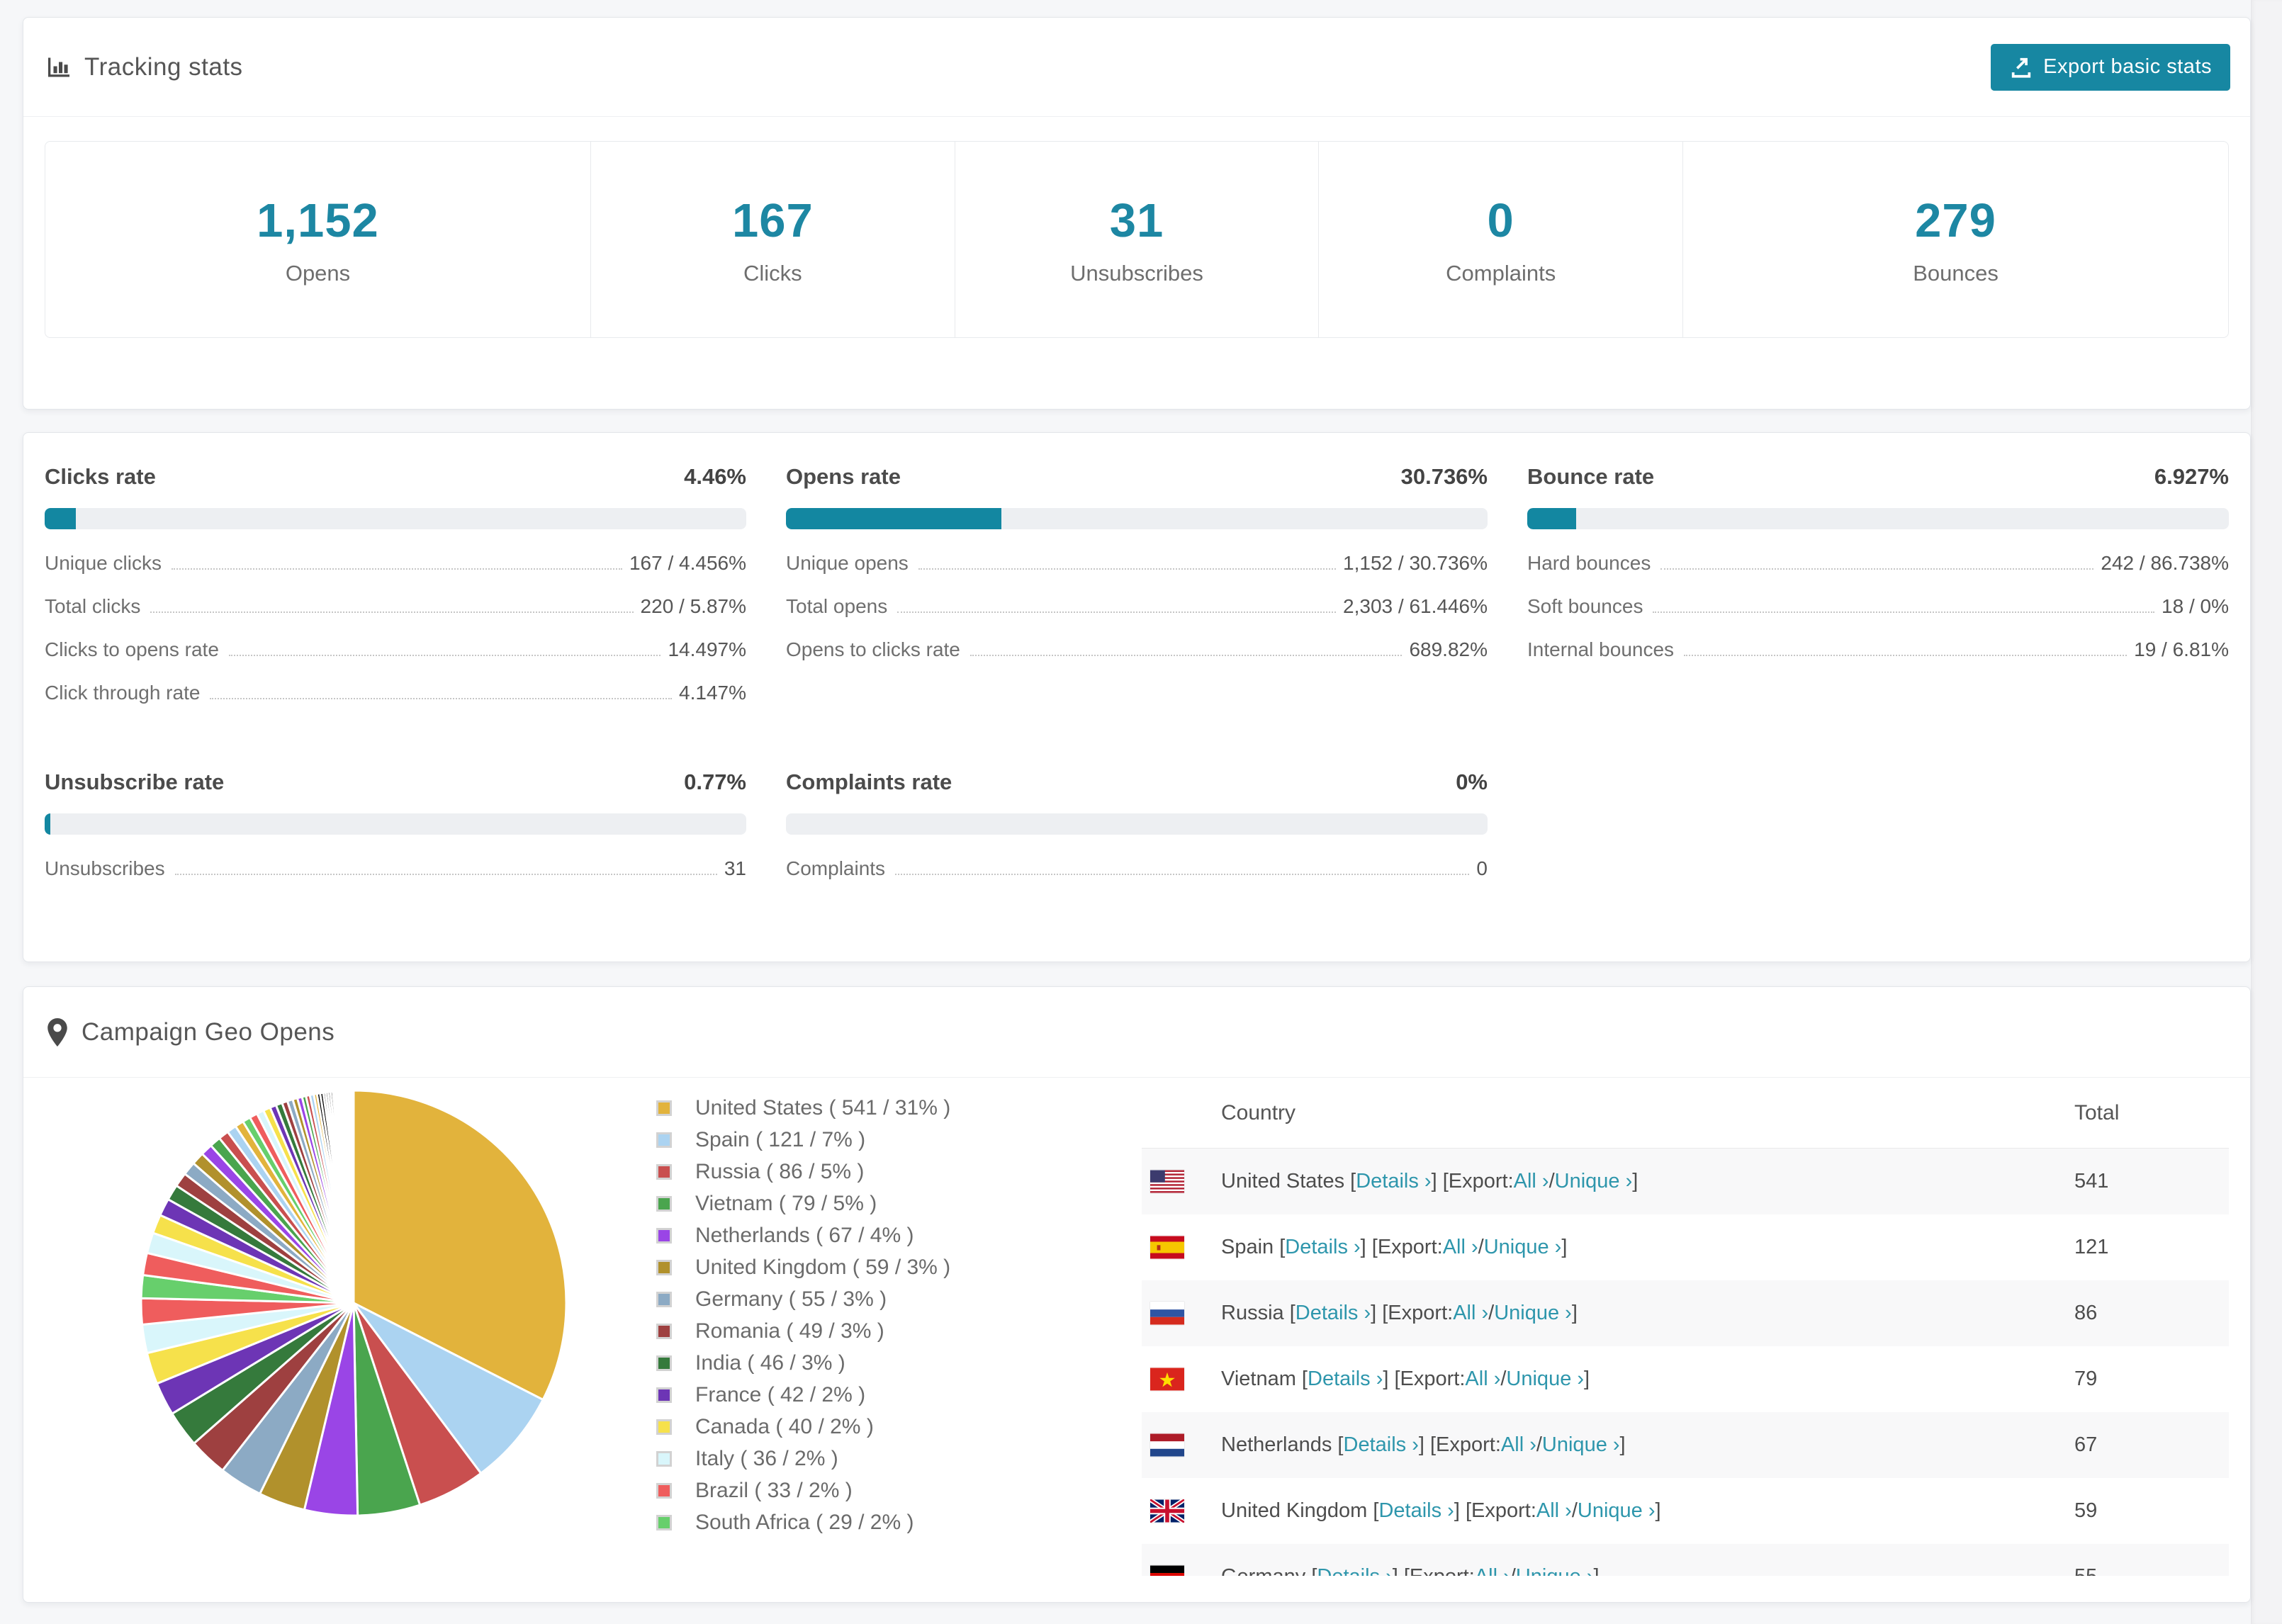 The width and height of the screenshot is (2282, 1624). Describe the element at coordinates (1137, 649) in the screenshot. I see `rate-detail-row: Opens to clicks rate 689.82%` at that location.